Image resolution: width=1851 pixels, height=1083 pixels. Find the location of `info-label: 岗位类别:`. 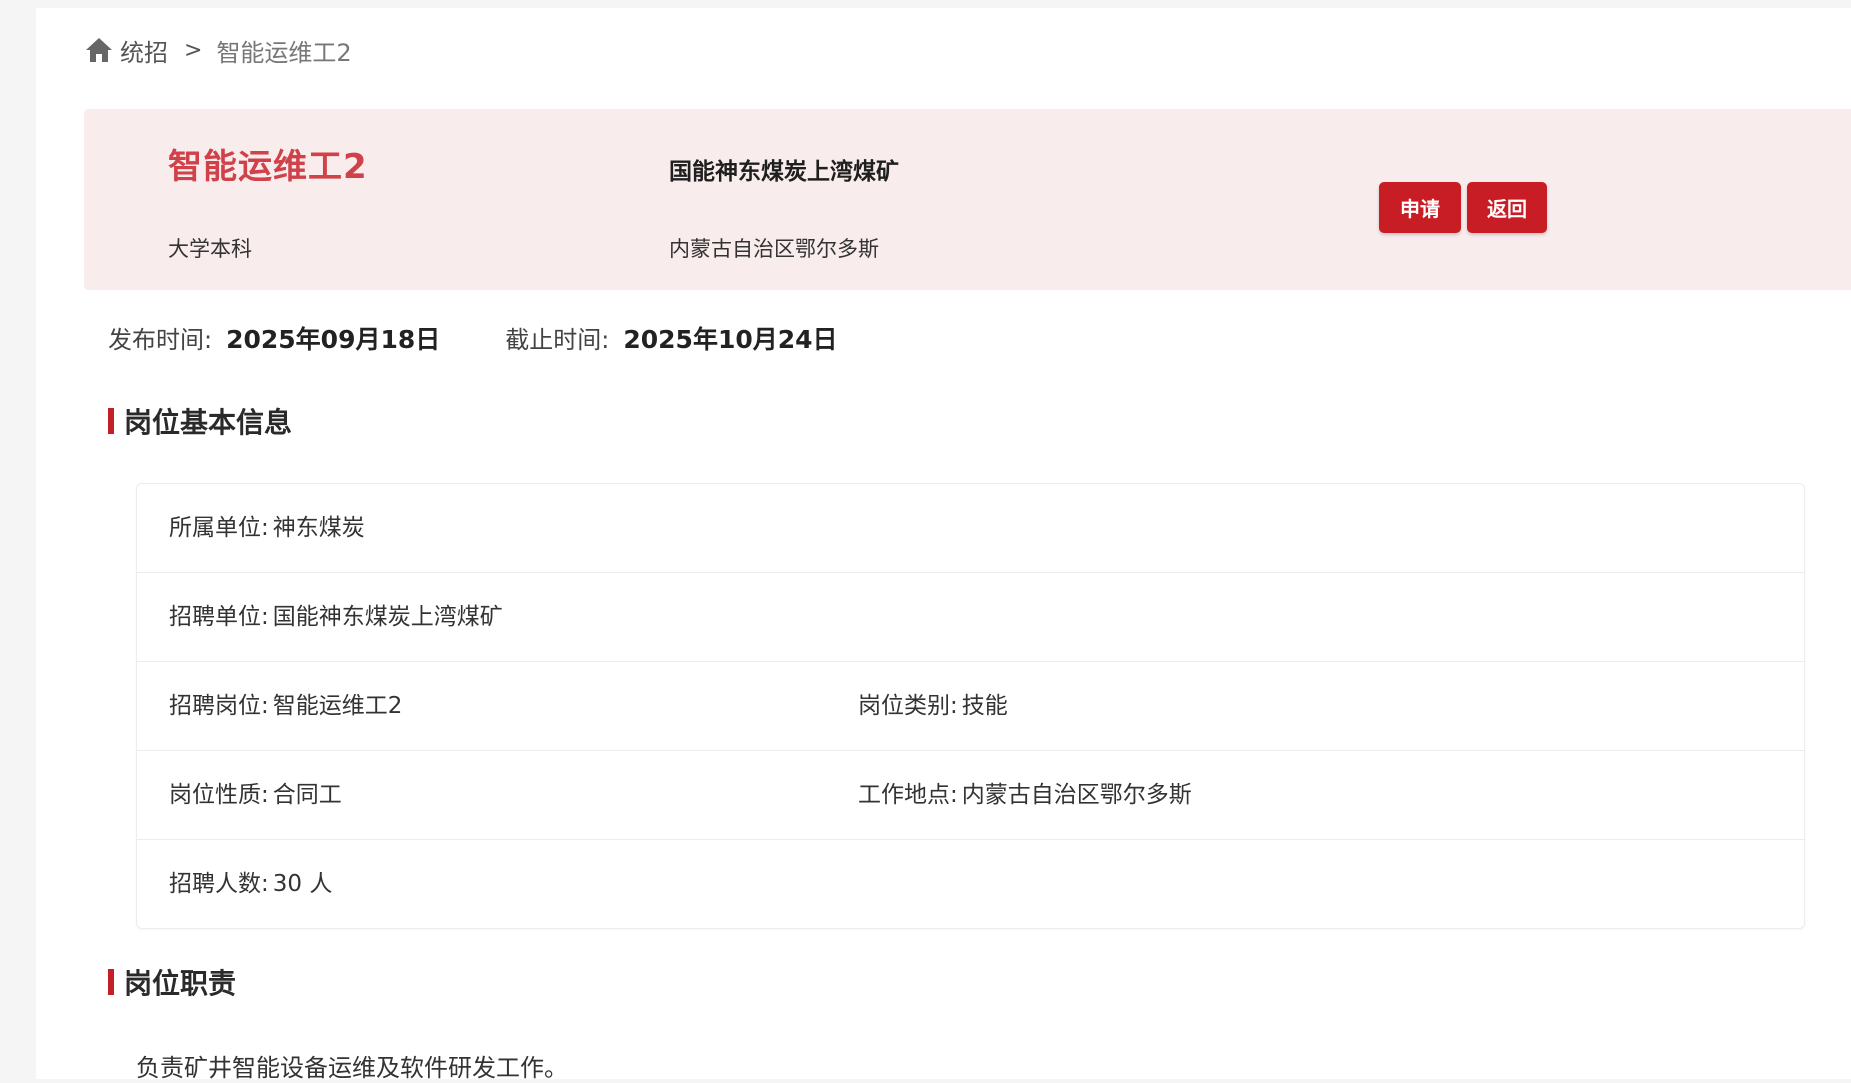

info-label: 岗位类别: is located at coordinates (908, 706).